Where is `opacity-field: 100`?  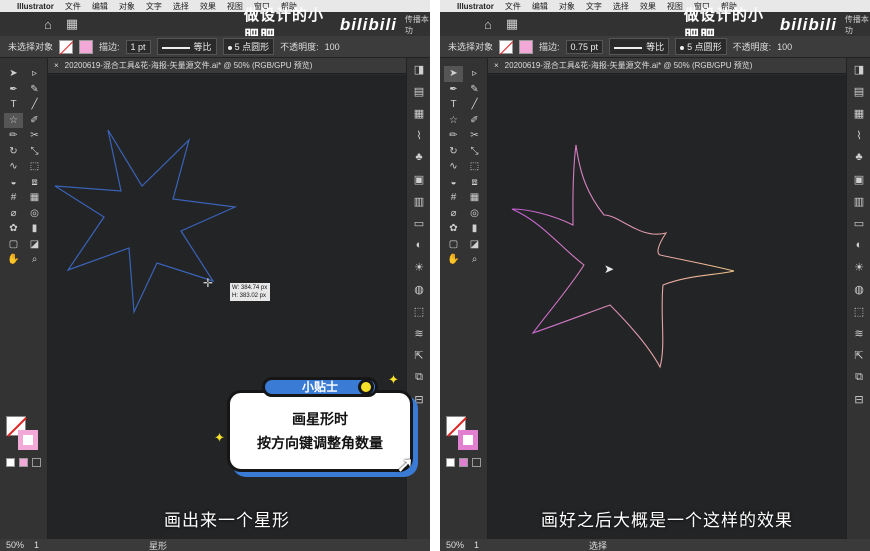
opacity-field: 100 is located at coordinates (784, 47).